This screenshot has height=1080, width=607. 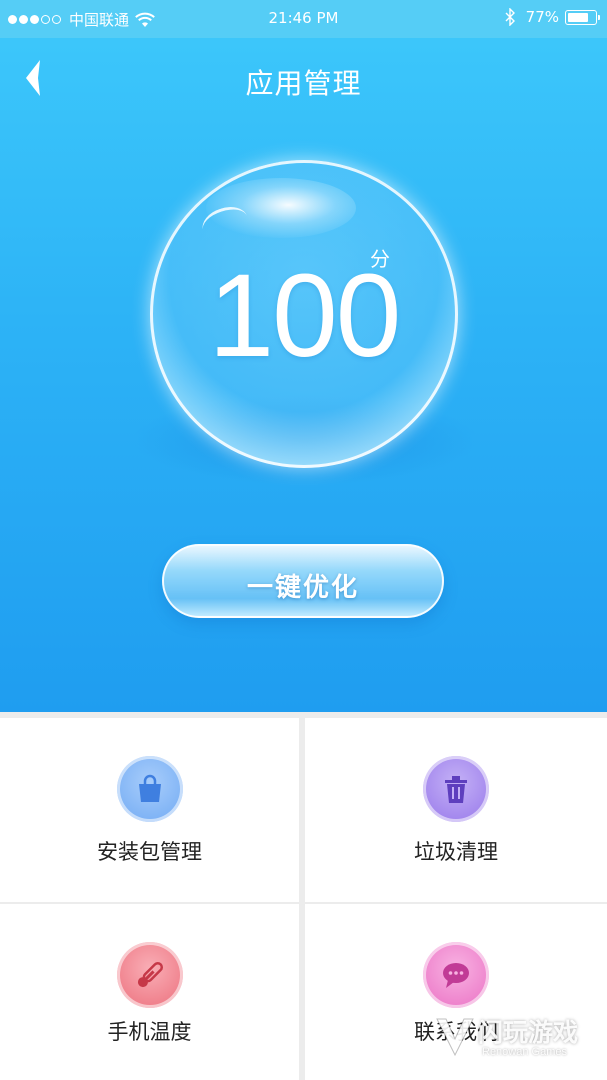 I want to click on score-value: 100, so click(x=305, y=316).